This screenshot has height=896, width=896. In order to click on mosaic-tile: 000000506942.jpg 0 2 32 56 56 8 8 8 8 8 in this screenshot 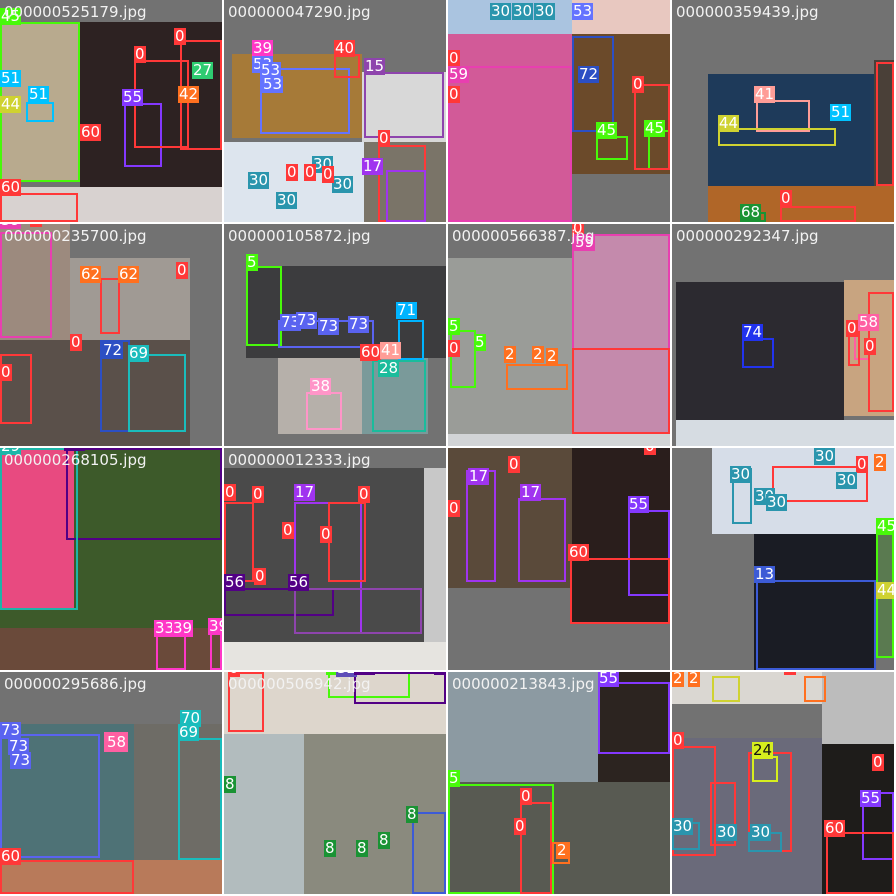, I will do `click(335, 783)`.